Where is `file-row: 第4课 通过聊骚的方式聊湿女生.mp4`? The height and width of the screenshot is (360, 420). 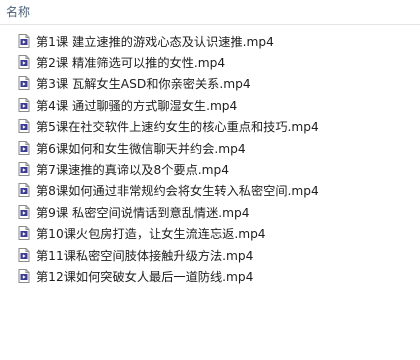 file-row: 第4课 通过聊骚的方式聊湿女生.mp4 is located at coordinates (210, 104).